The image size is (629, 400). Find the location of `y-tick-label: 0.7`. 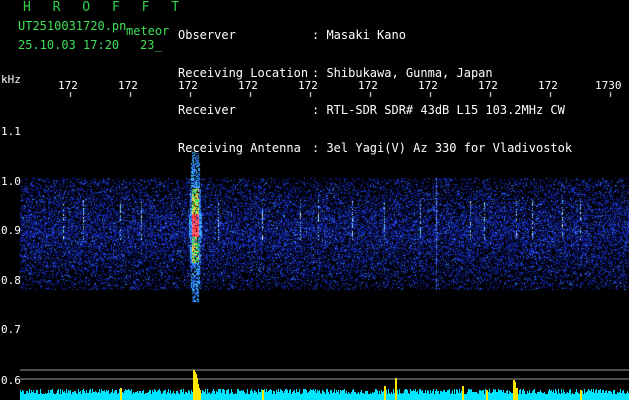

y-tick-label: 0.7 is located at coordinates (11, 329).